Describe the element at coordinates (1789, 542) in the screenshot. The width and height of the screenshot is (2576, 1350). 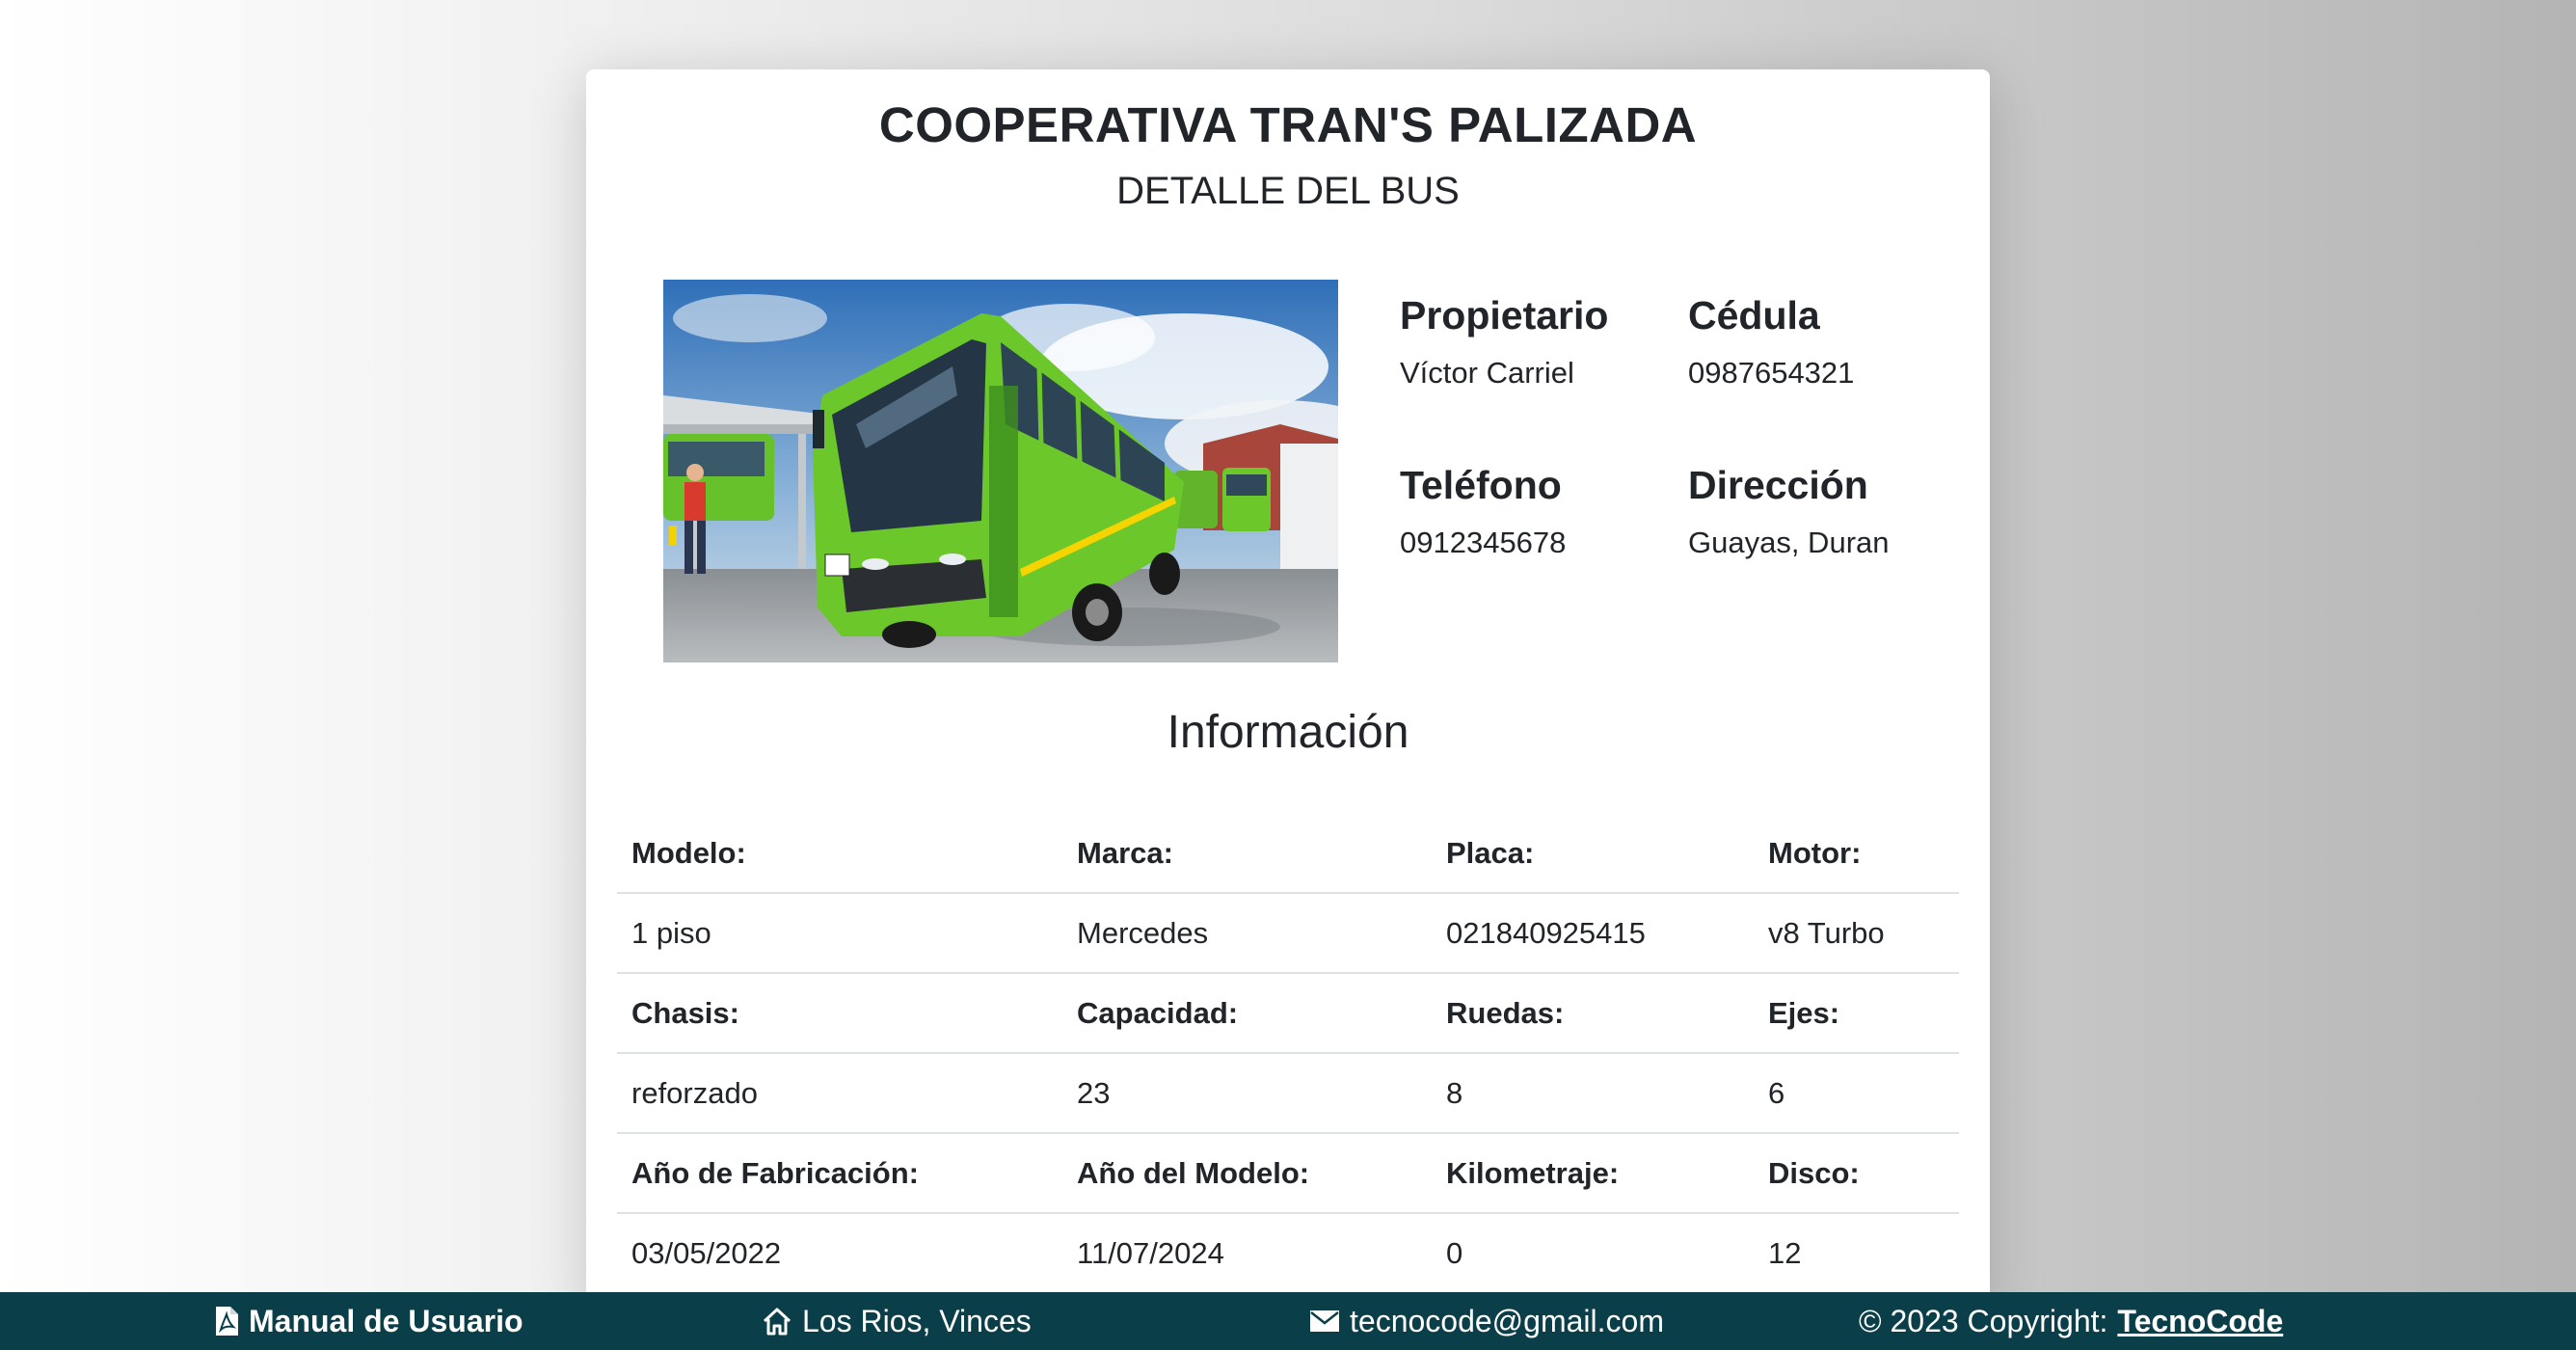
I see `address-value: Guayas, Duran` at that location.